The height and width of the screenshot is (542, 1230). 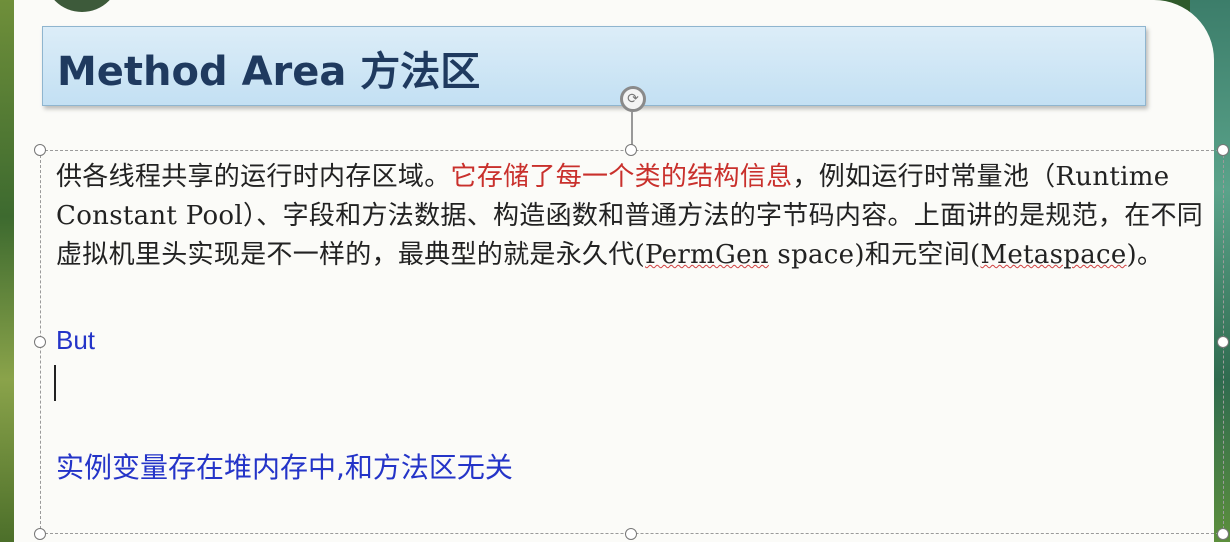 I want to click on resize-handle-top-center, so click(x=631, y=150).